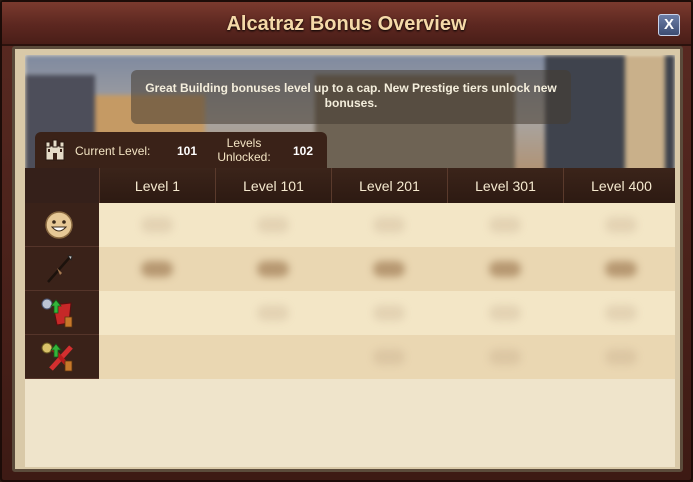 Image resolution: width=693 pixels, height=482 pixels. I want to click on row-icon-attack-boost, so click(62, 313).